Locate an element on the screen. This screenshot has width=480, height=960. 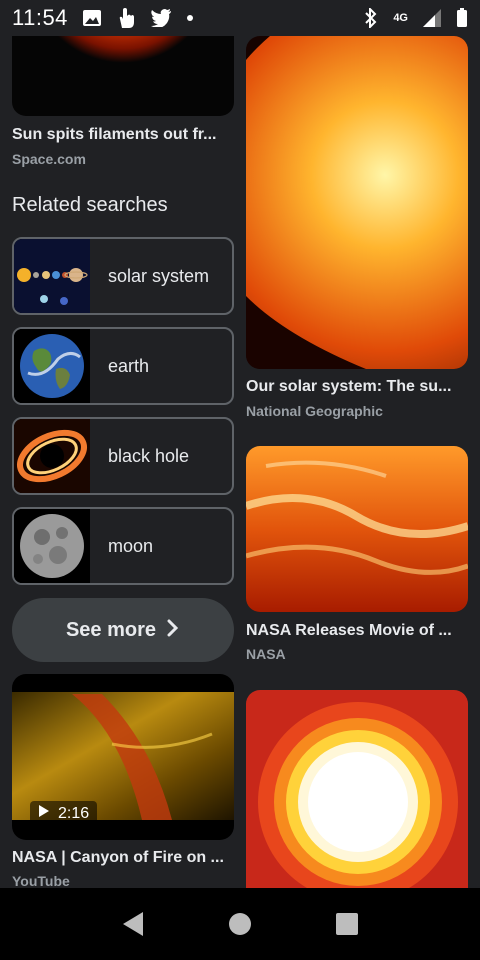
see-more-button: See more is located at coordinates (123, 630).